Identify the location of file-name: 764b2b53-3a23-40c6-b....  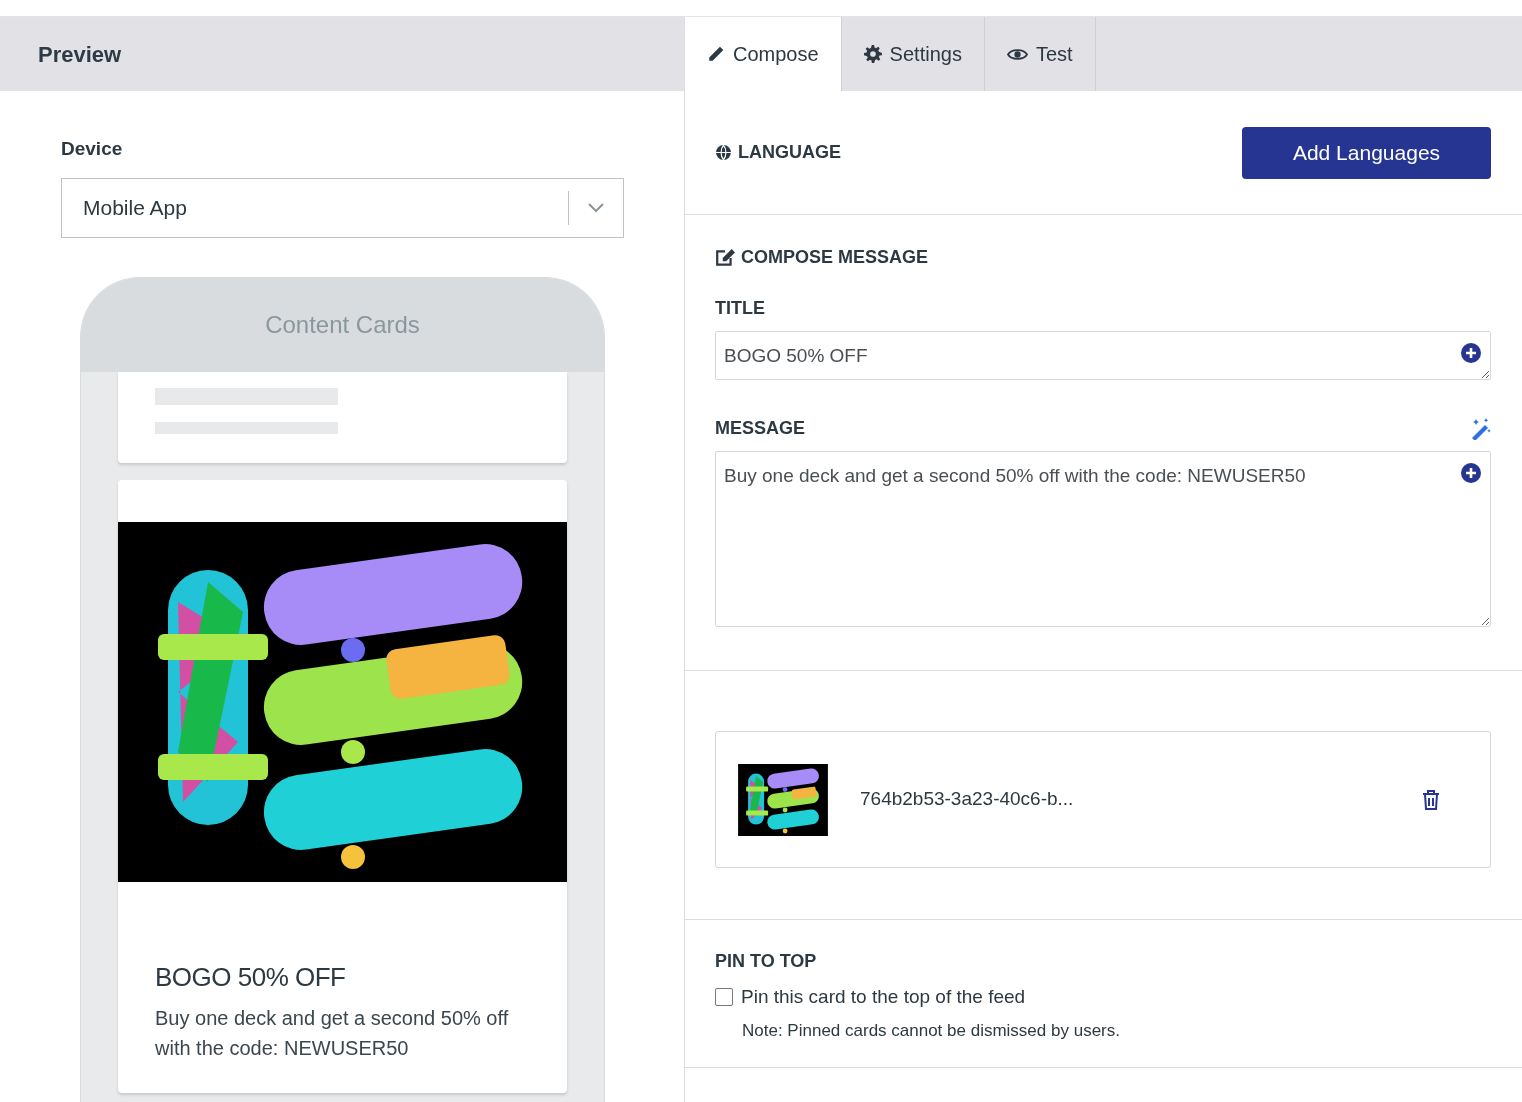
(967, 799).